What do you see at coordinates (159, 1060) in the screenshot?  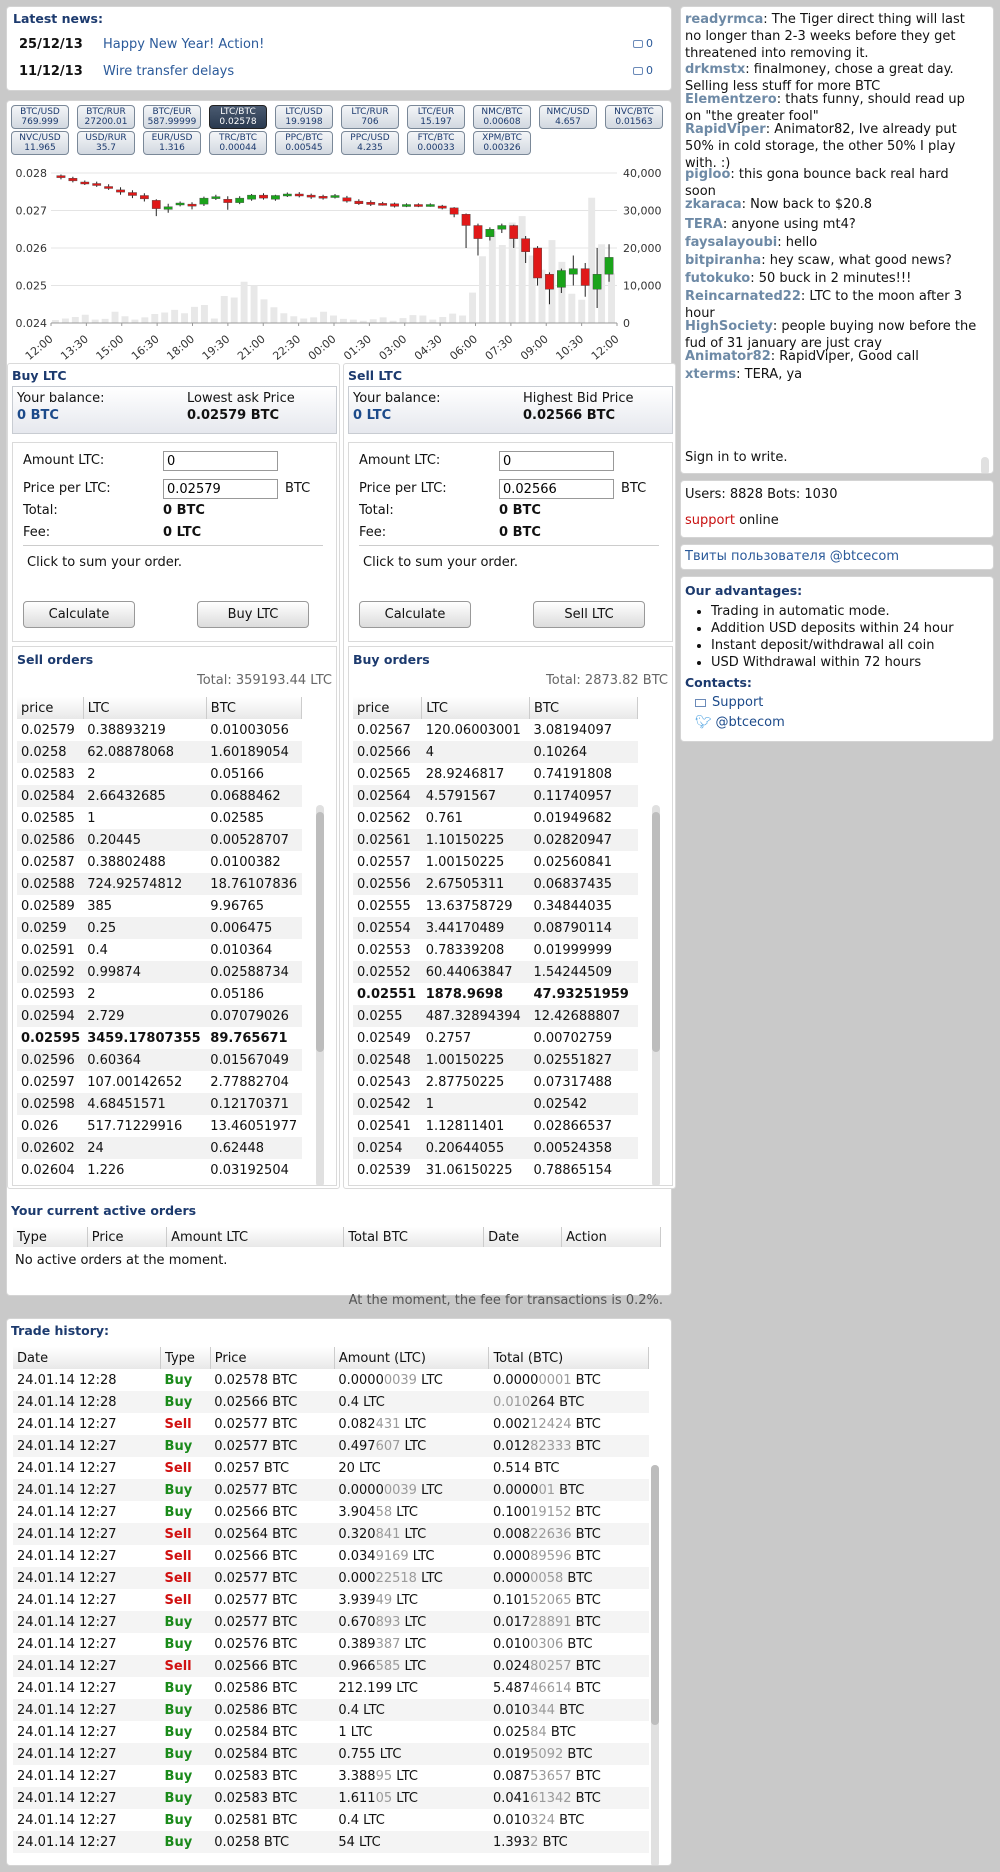 I see `order-row: 0.02596 0.60364 0.01567049` at bounding box center [159, 1060].